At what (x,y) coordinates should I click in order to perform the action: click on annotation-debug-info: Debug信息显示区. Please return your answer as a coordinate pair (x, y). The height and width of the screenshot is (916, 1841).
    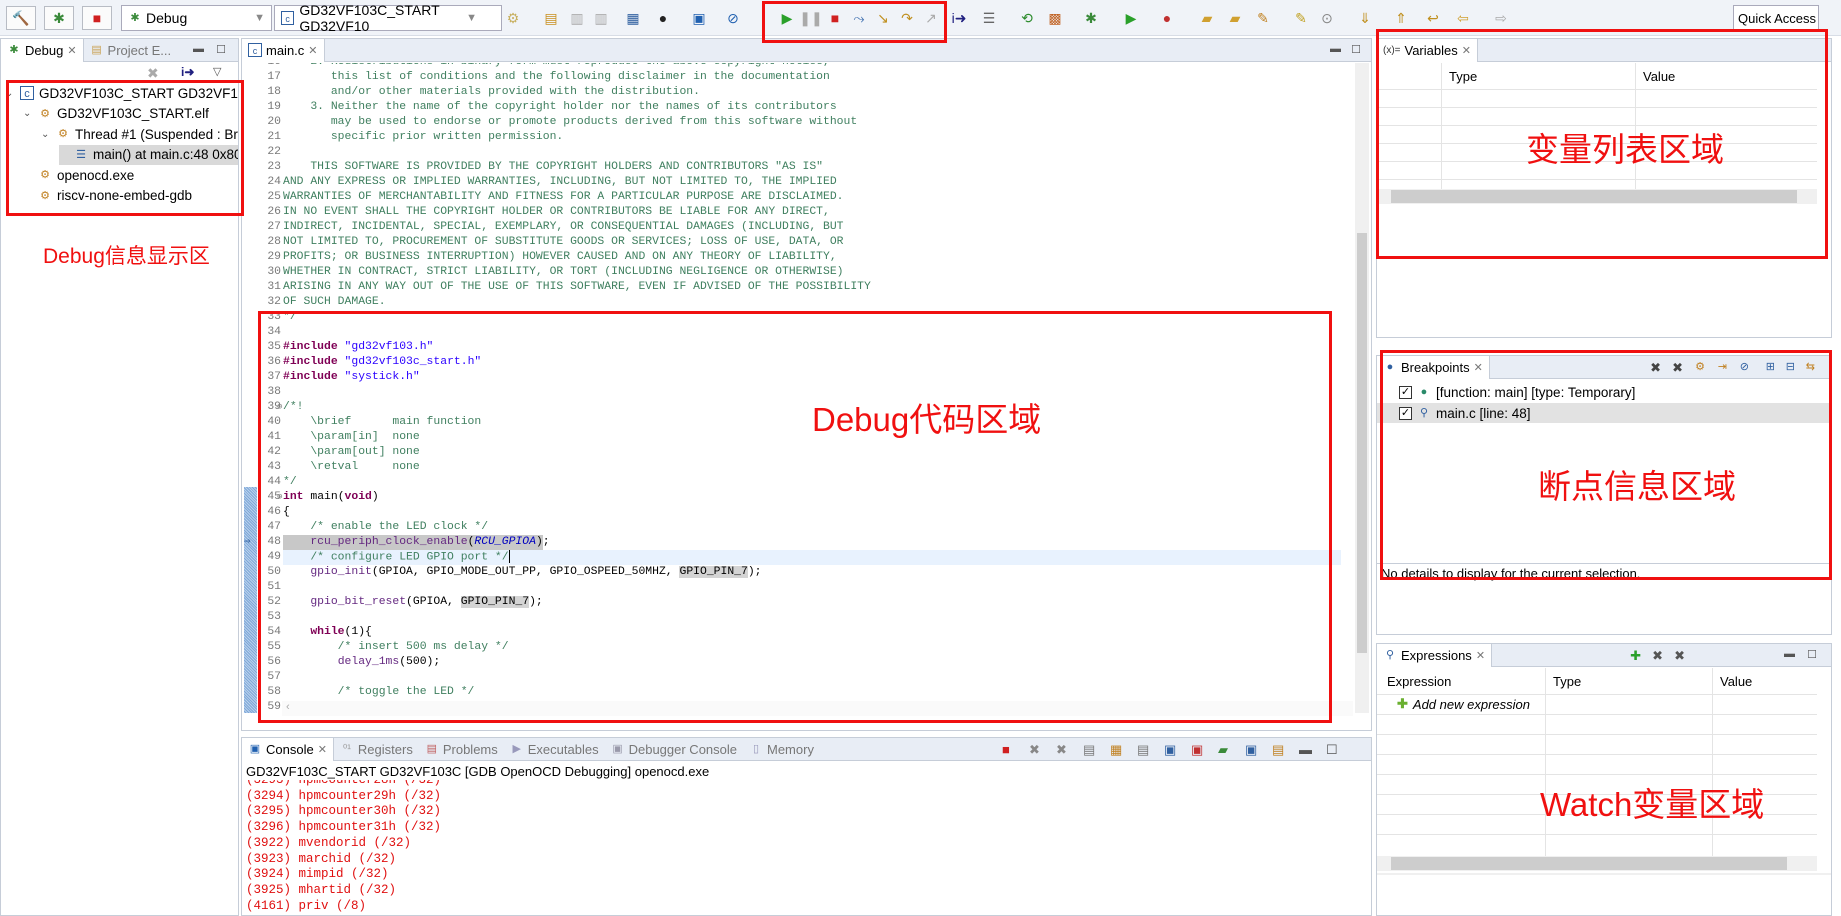
    Looking at the image, I should click on (126, 256).